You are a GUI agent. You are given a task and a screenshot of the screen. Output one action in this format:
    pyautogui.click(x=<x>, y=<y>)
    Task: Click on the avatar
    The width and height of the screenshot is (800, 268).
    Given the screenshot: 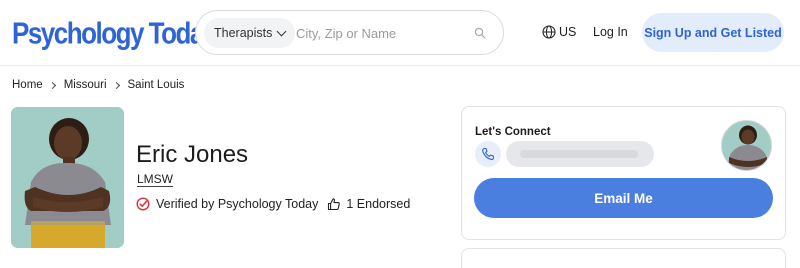 What is the action you would take?
    pyautogui.click(x=746, y=145)
    